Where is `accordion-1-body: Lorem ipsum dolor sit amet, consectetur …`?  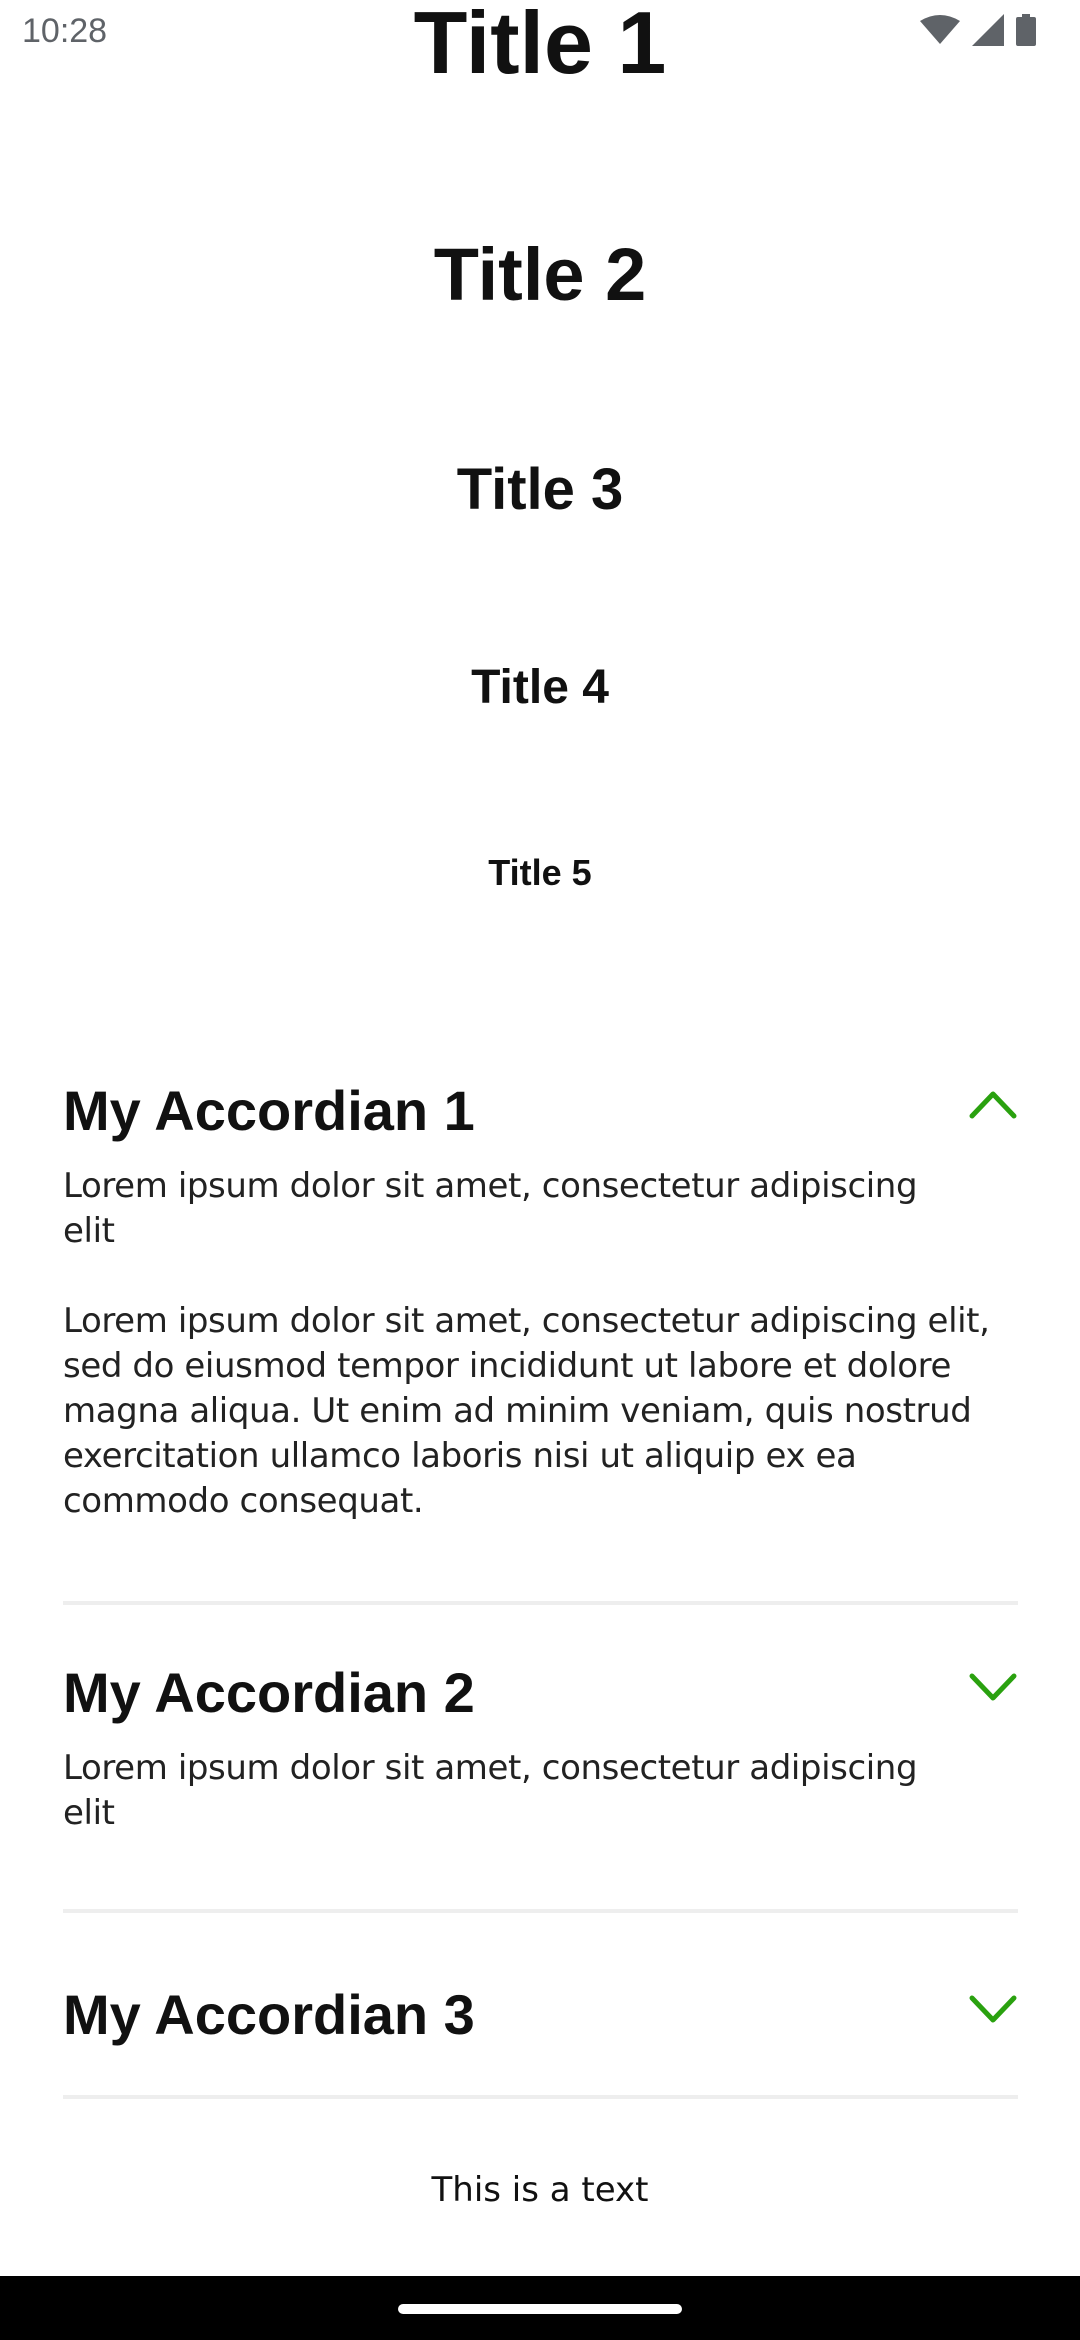 accordion-1-body: Lorem ipsum dolor sit amet, consectetur … is located at coordinates (540, 1344).